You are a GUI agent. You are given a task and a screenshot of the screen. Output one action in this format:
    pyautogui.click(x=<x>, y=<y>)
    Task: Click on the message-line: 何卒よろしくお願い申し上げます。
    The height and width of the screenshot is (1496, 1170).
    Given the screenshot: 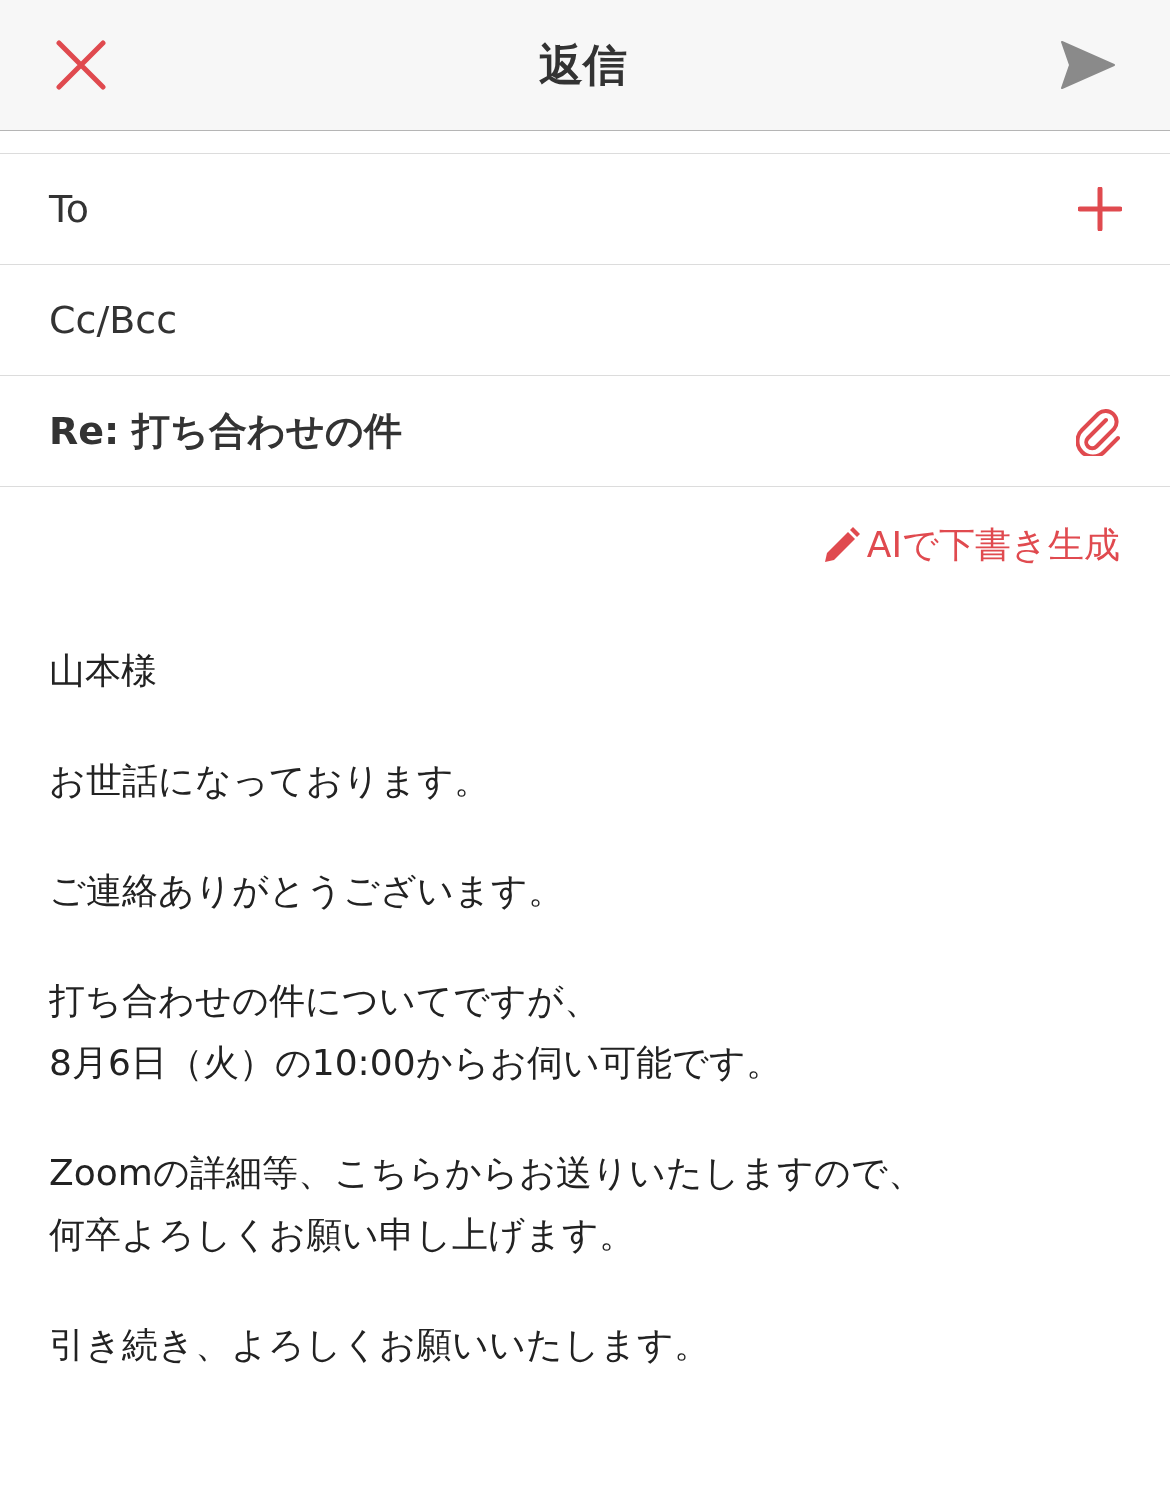 What is the action you would take?
    pyautogui.click(x=342, y=1235)
    